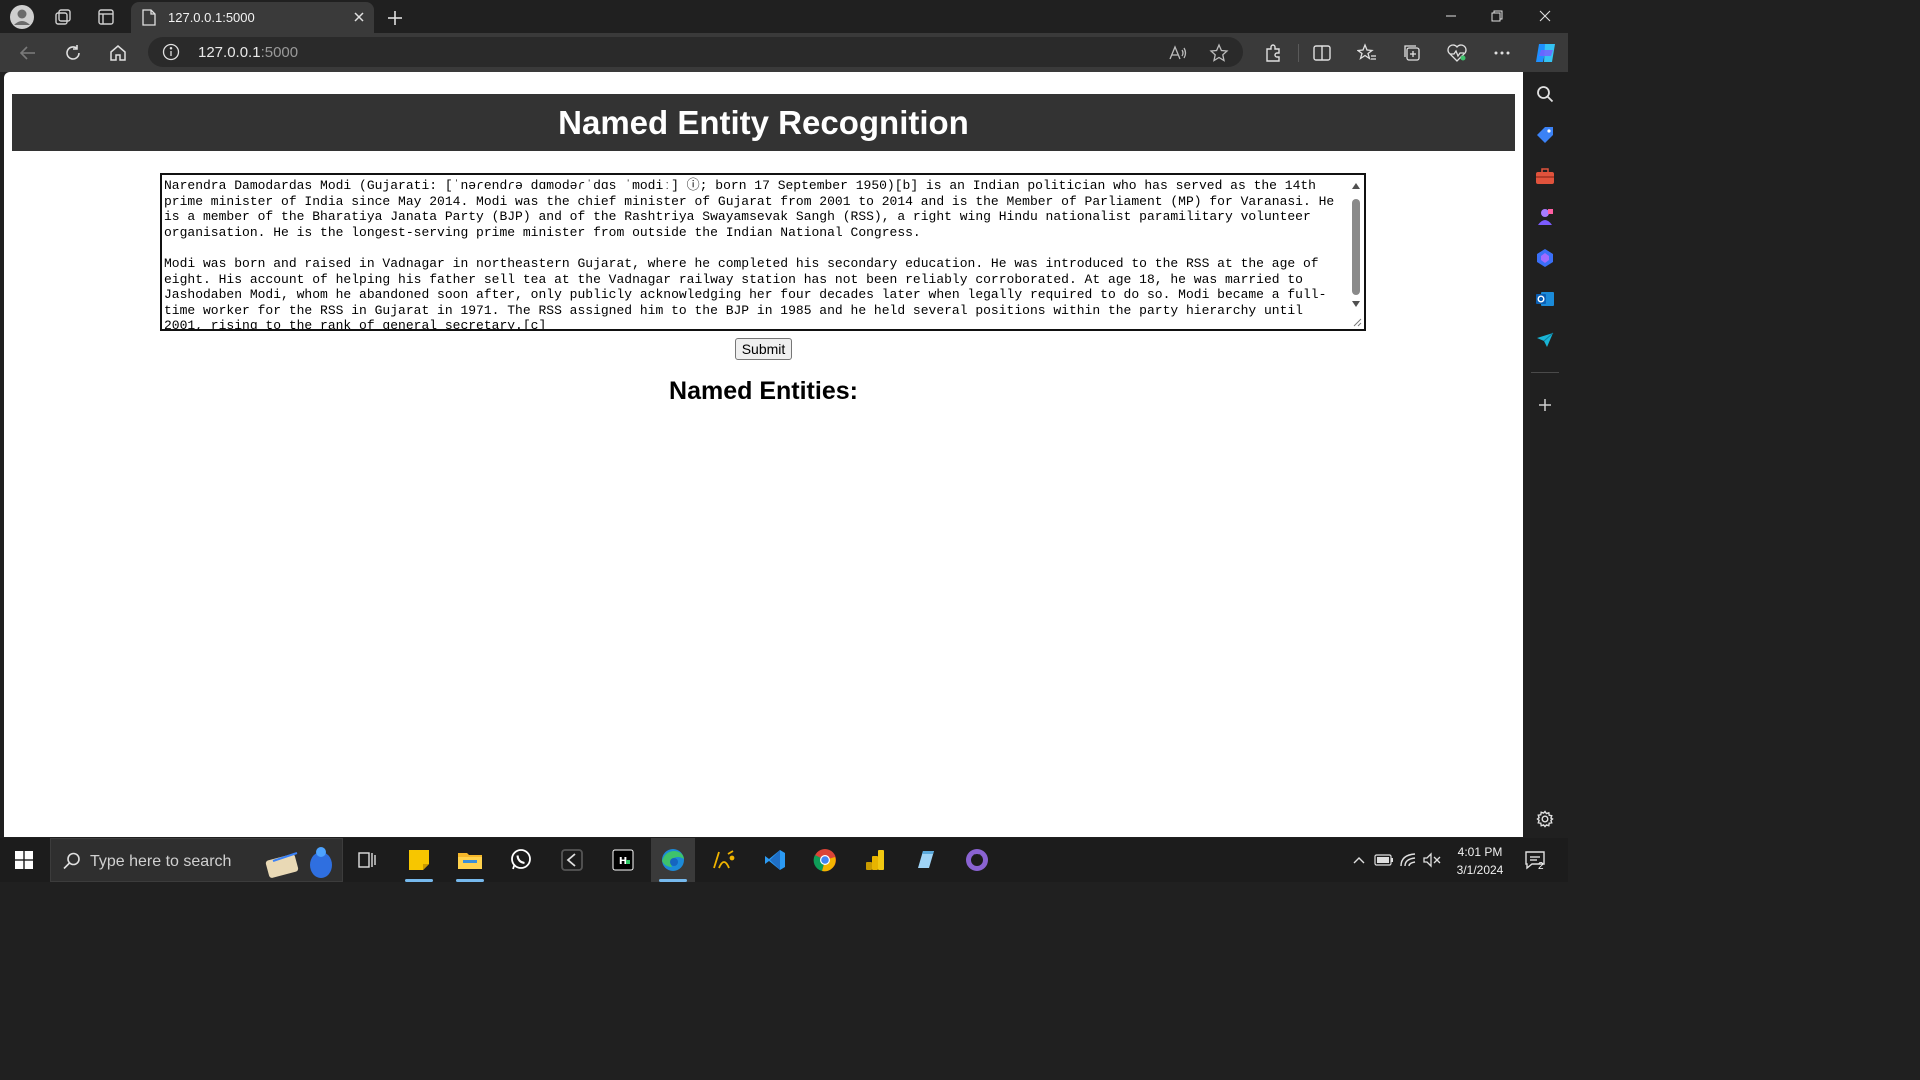  Describe the element at coordinates (1545, 405) in the screenshot. I see `add-sidebar-app-plus-icon` at that location.